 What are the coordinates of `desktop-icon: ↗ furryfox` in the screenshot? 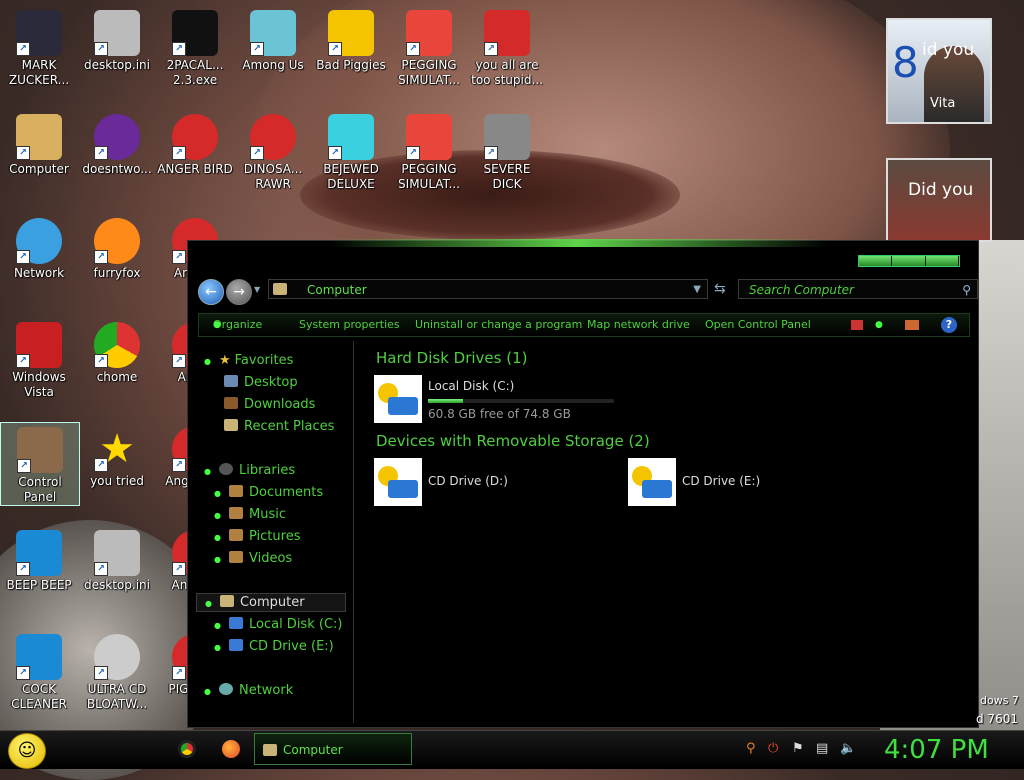 It's located at (117, 247).